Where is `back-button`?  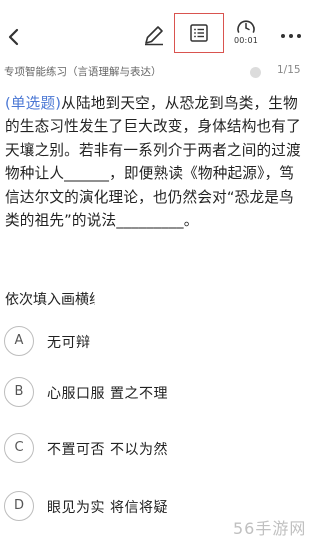 back-button is located at coordinates (15, 37).